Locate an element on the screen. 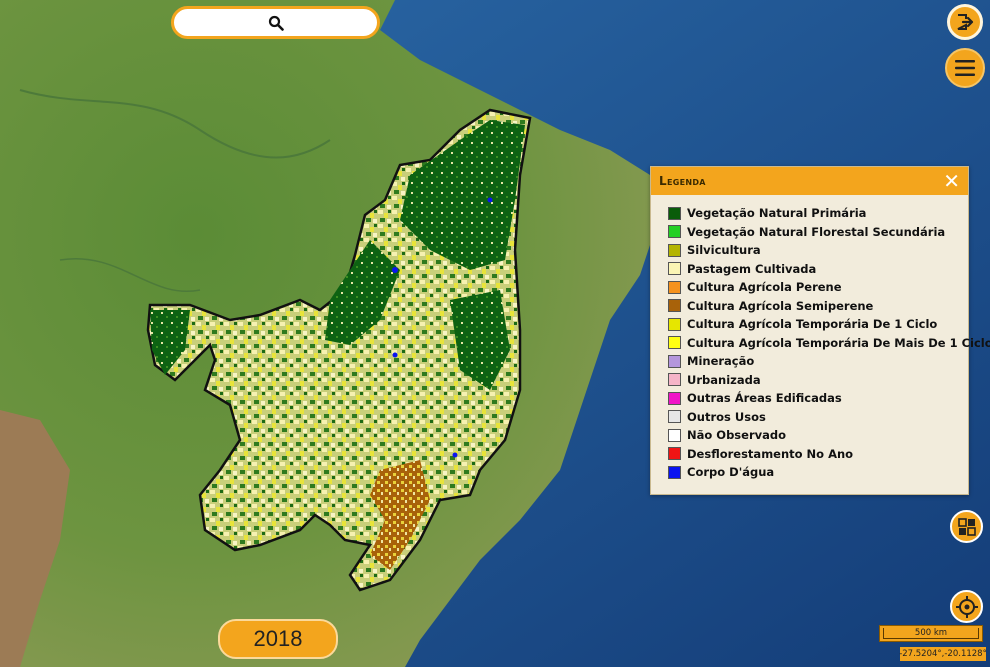 The height and width of the screenshot is (667, 990). legend-item: Urbanizada is located at coordinates (818, 380).